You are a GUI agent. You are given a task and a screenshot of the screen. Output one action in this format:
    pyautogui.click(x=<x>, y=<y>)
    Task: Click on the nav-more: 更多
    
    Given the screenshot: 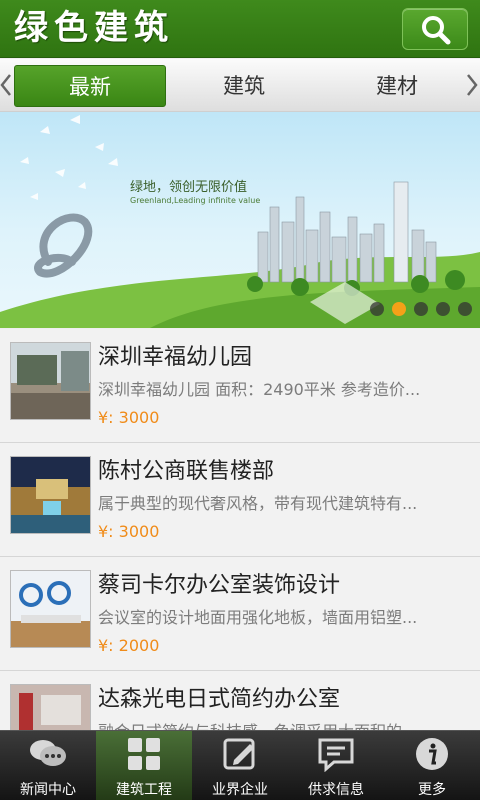 What is the action you would take?
    pyautogui.click(x=432, y=765)
    